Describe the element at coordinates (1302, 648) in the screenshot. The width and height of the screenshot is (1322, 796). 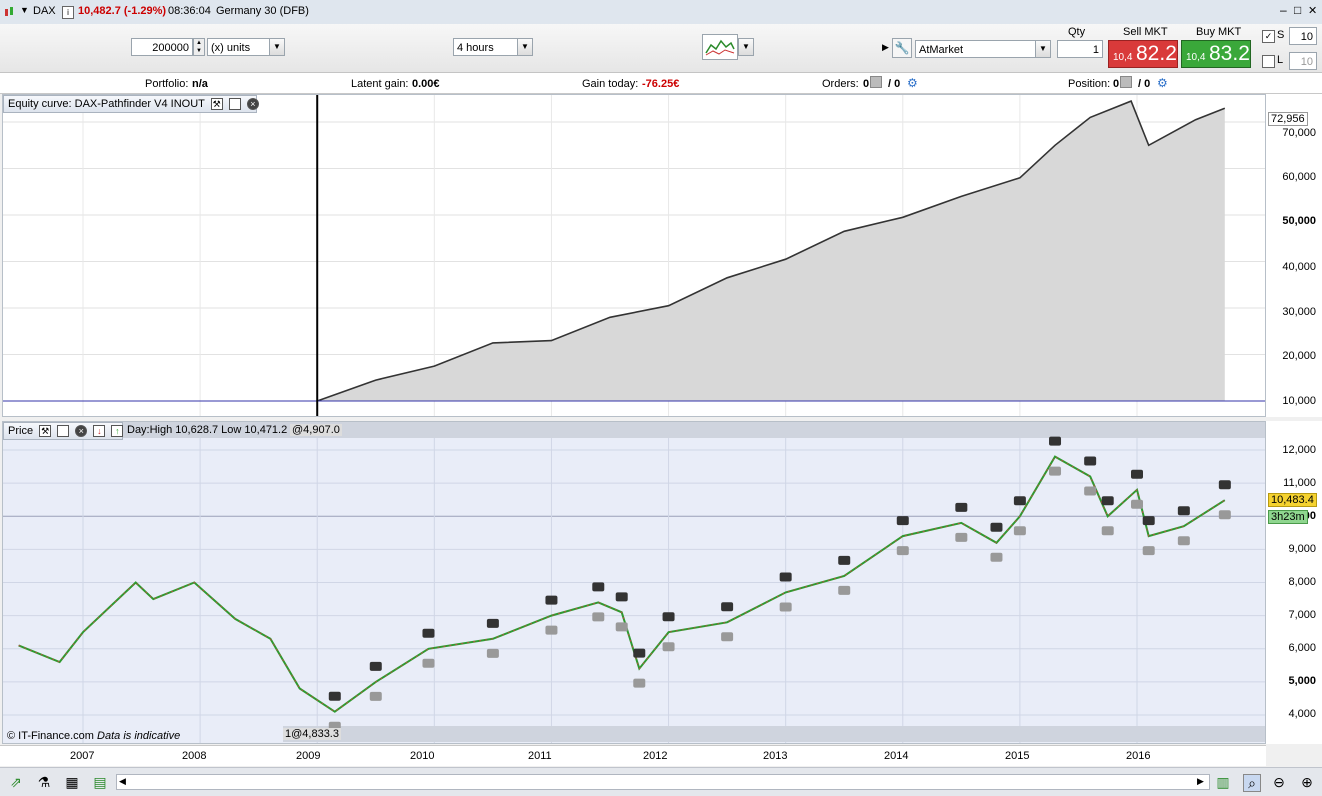
I see `price-tick: 6,000` at that location.